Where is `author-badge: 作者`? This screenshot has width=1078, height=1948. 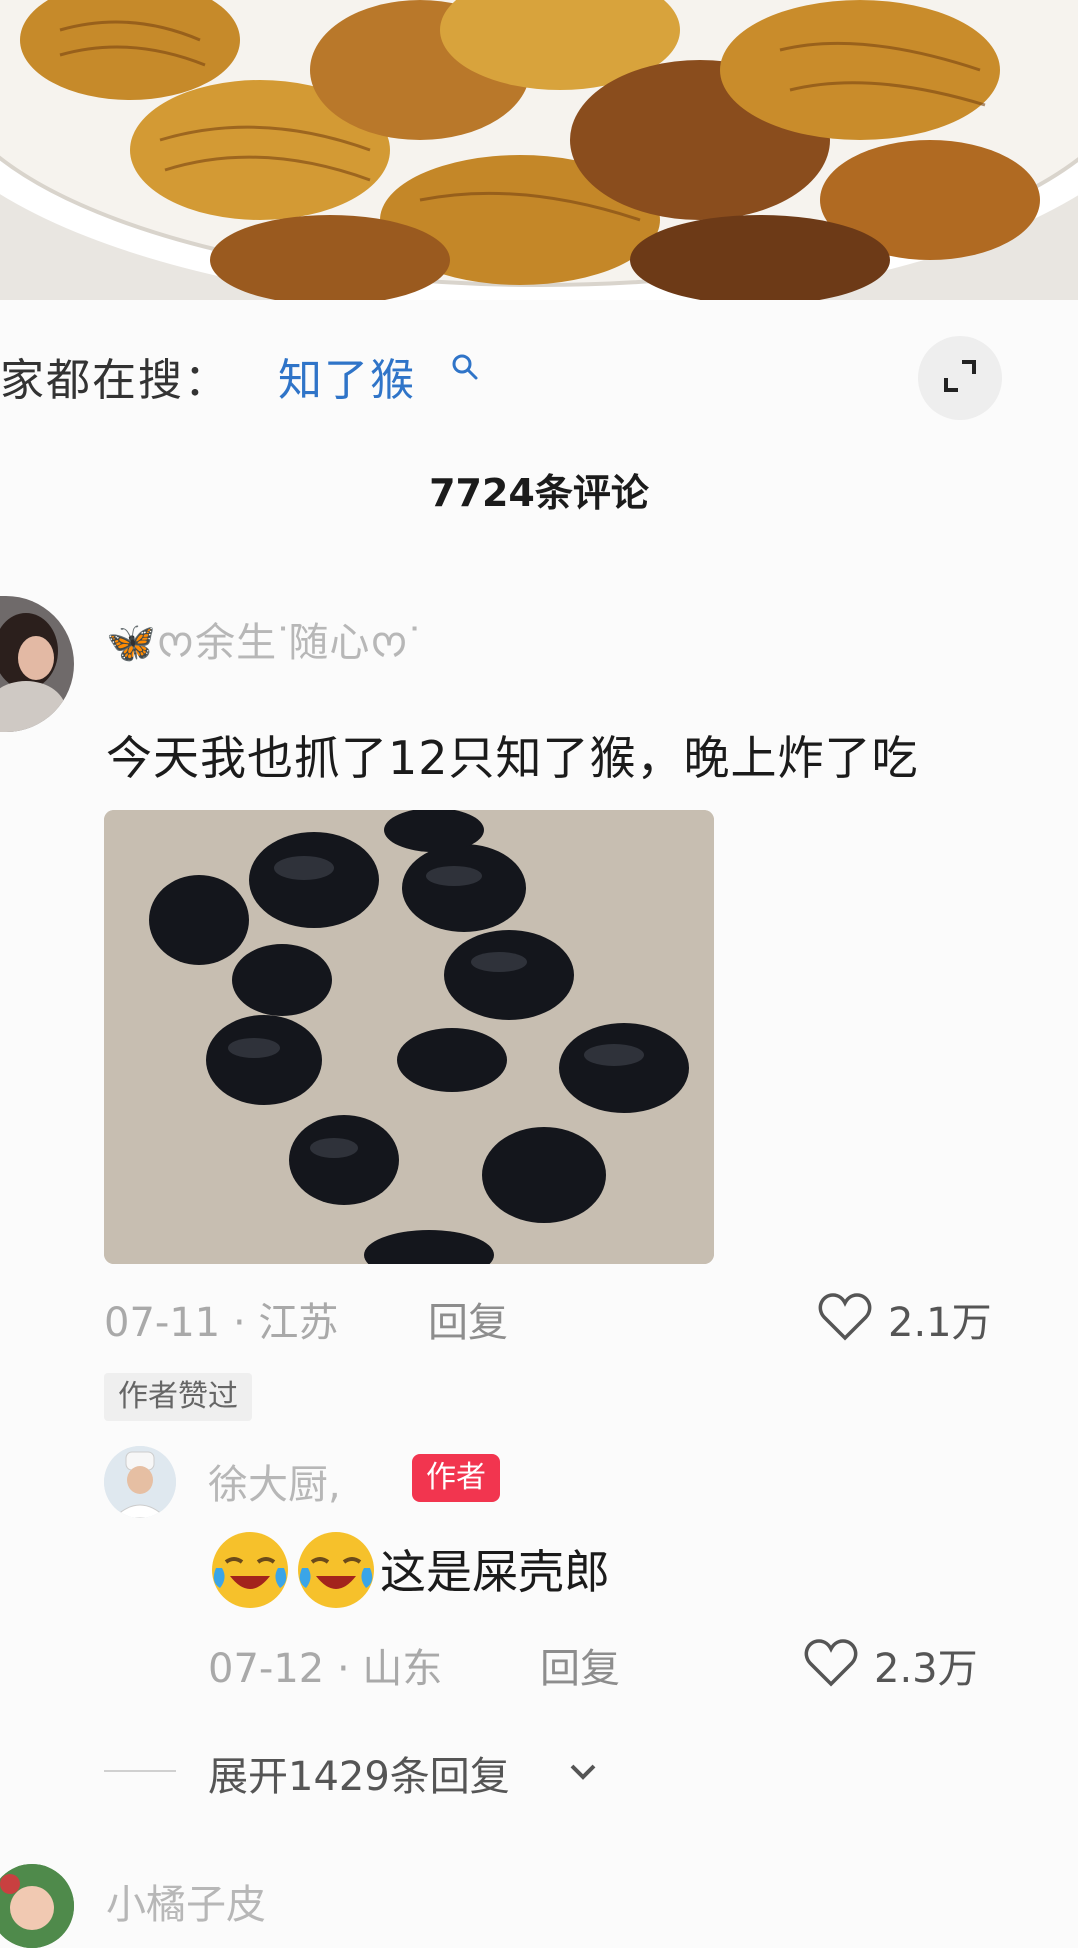
author-badge: 作者 is located at coordinates (456, 1478).